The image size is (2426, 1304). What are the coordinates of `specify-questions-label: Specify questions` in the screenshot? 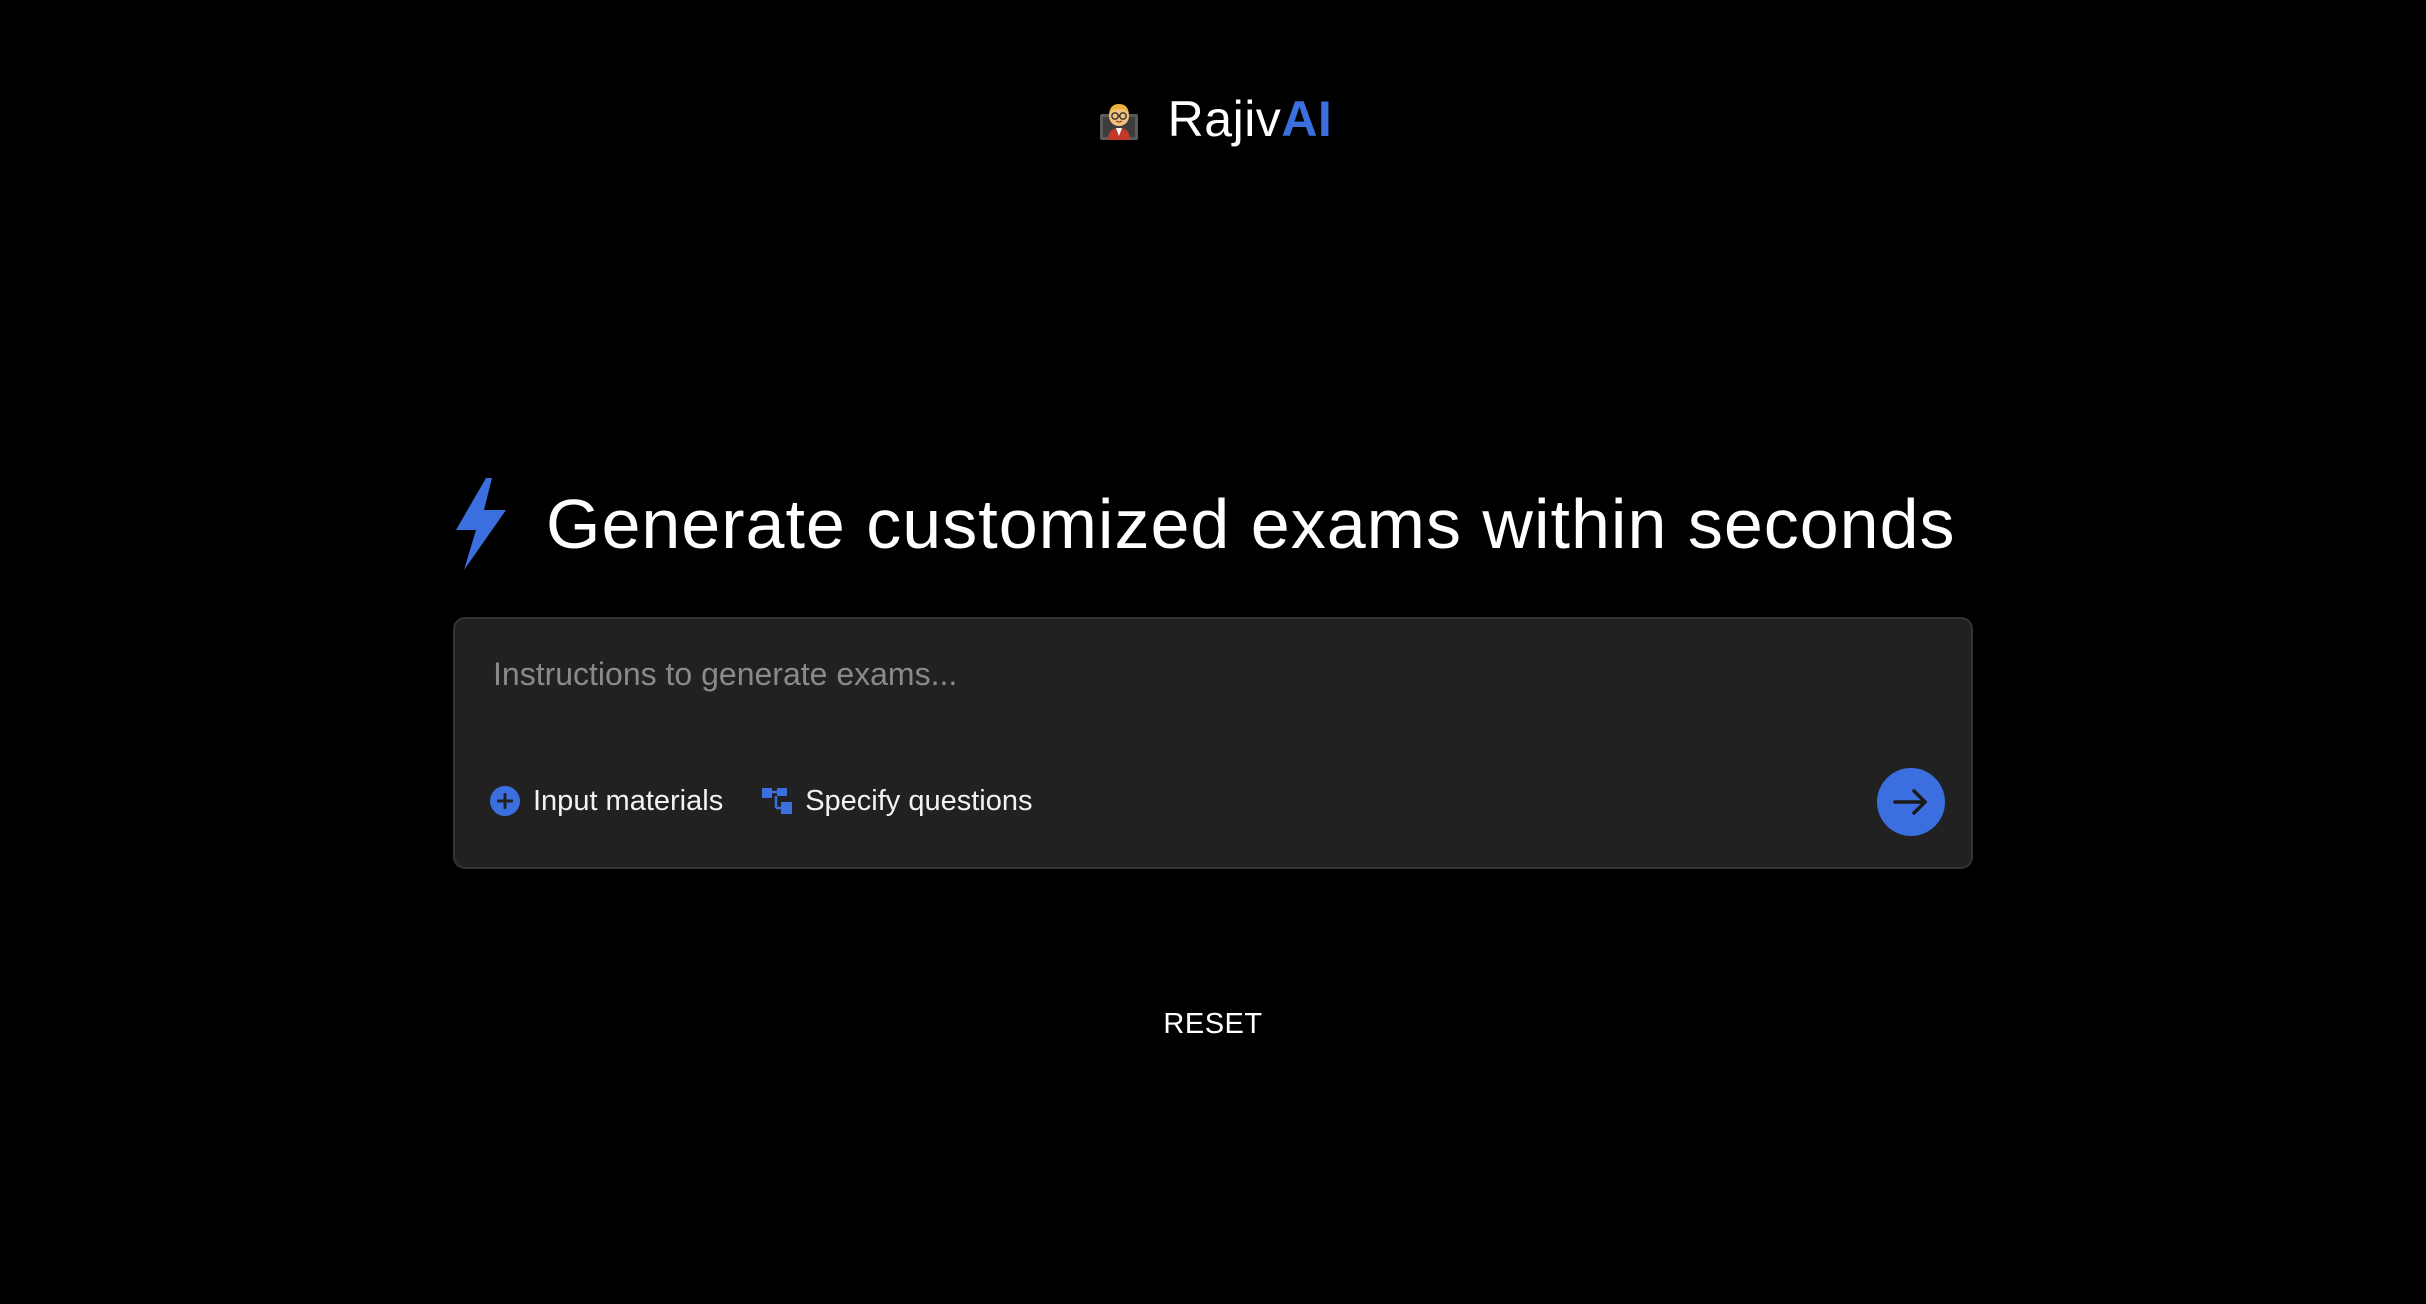 It's located at (919, 801).